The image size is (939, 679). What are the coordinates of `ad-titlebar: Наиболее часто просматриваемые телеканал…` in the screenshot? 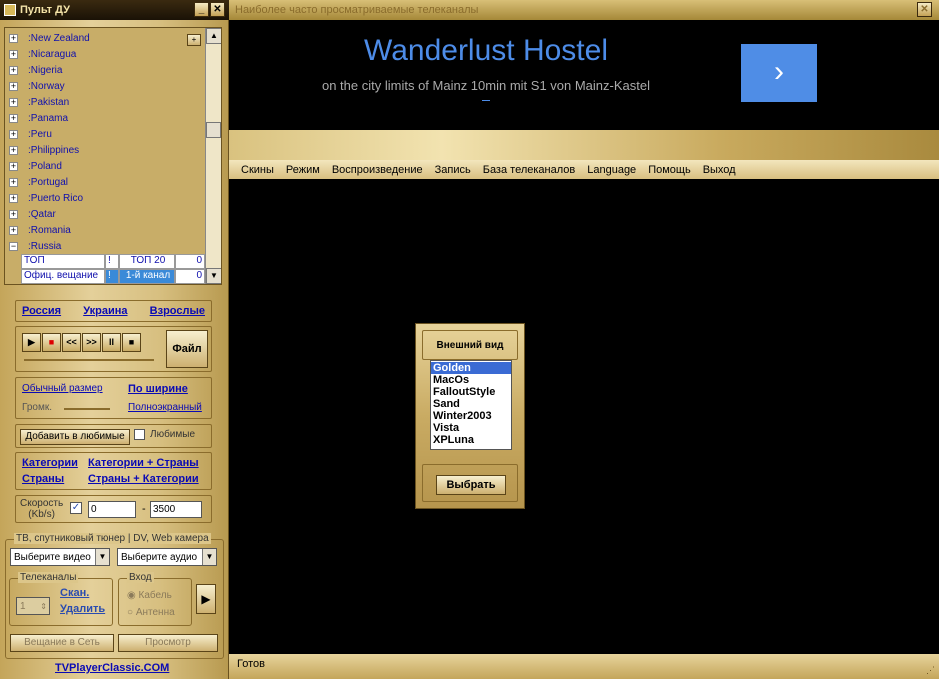 It's located at (584, 10).